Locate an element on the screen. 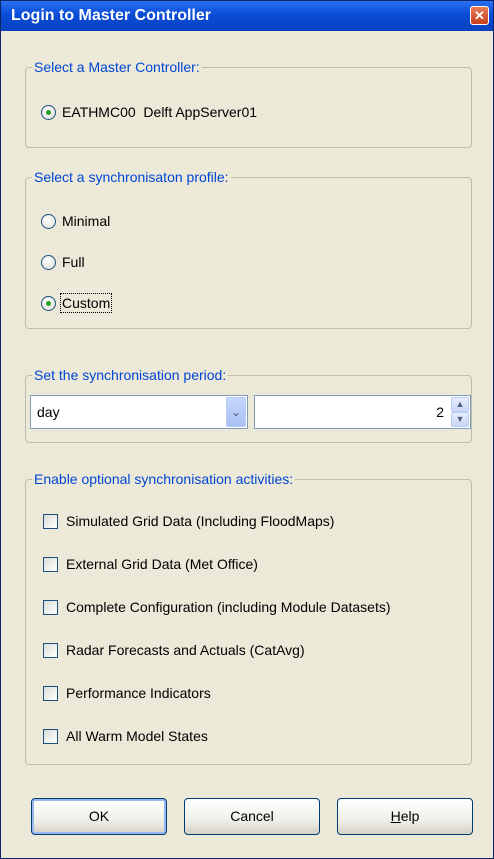 The height and width of the screenshot is (859, 494). period-amount-value: 2 is located at coordinates (440, 412).